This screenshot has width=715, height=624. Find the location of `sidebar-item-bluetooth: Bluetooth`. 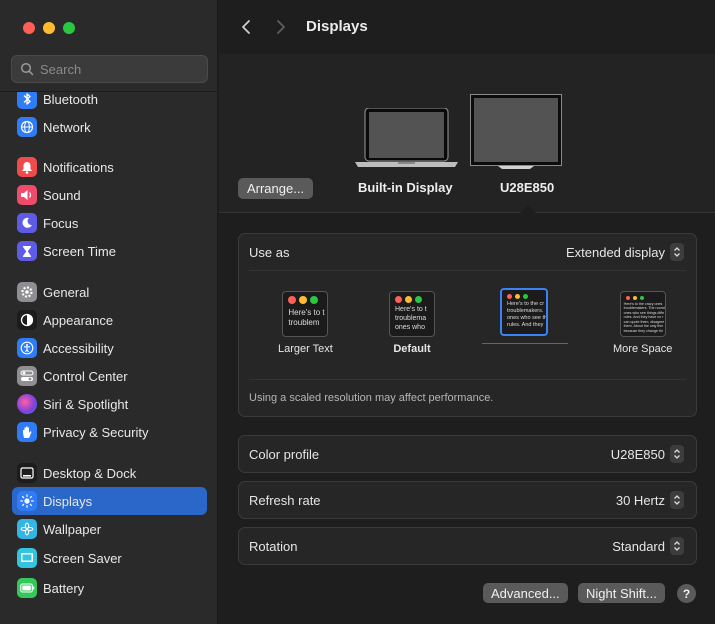

sidebar-item-bluetooth: Bluetooth is located at coordinates (109, 102).